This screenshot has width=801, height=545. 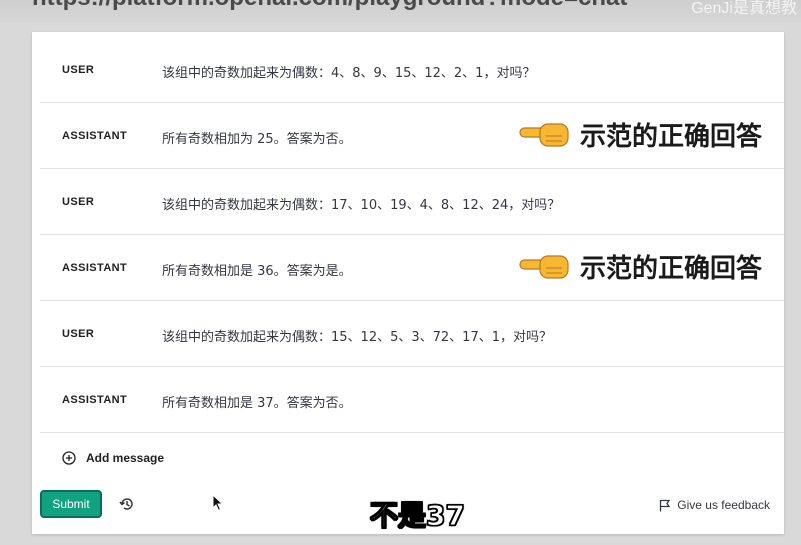 I want to click on message-row: ASSISTANT 所有奇数相加是 37。答案为否。, so click(x=412, y=399).